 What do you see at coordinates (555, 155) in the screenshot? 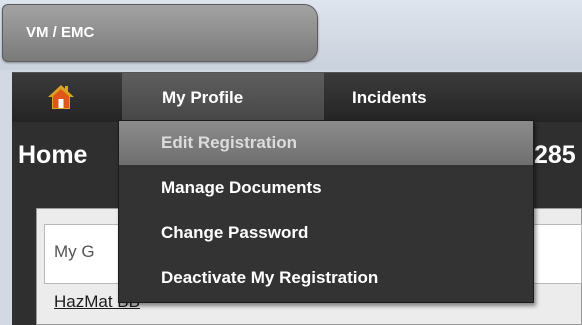
I see `page-title-number: 285` at bounding box center [555, 155].